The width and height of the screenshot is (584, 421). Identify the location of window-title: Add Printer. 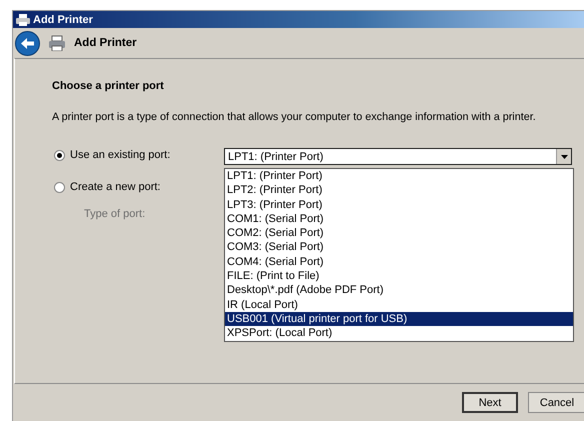
(63, 20).